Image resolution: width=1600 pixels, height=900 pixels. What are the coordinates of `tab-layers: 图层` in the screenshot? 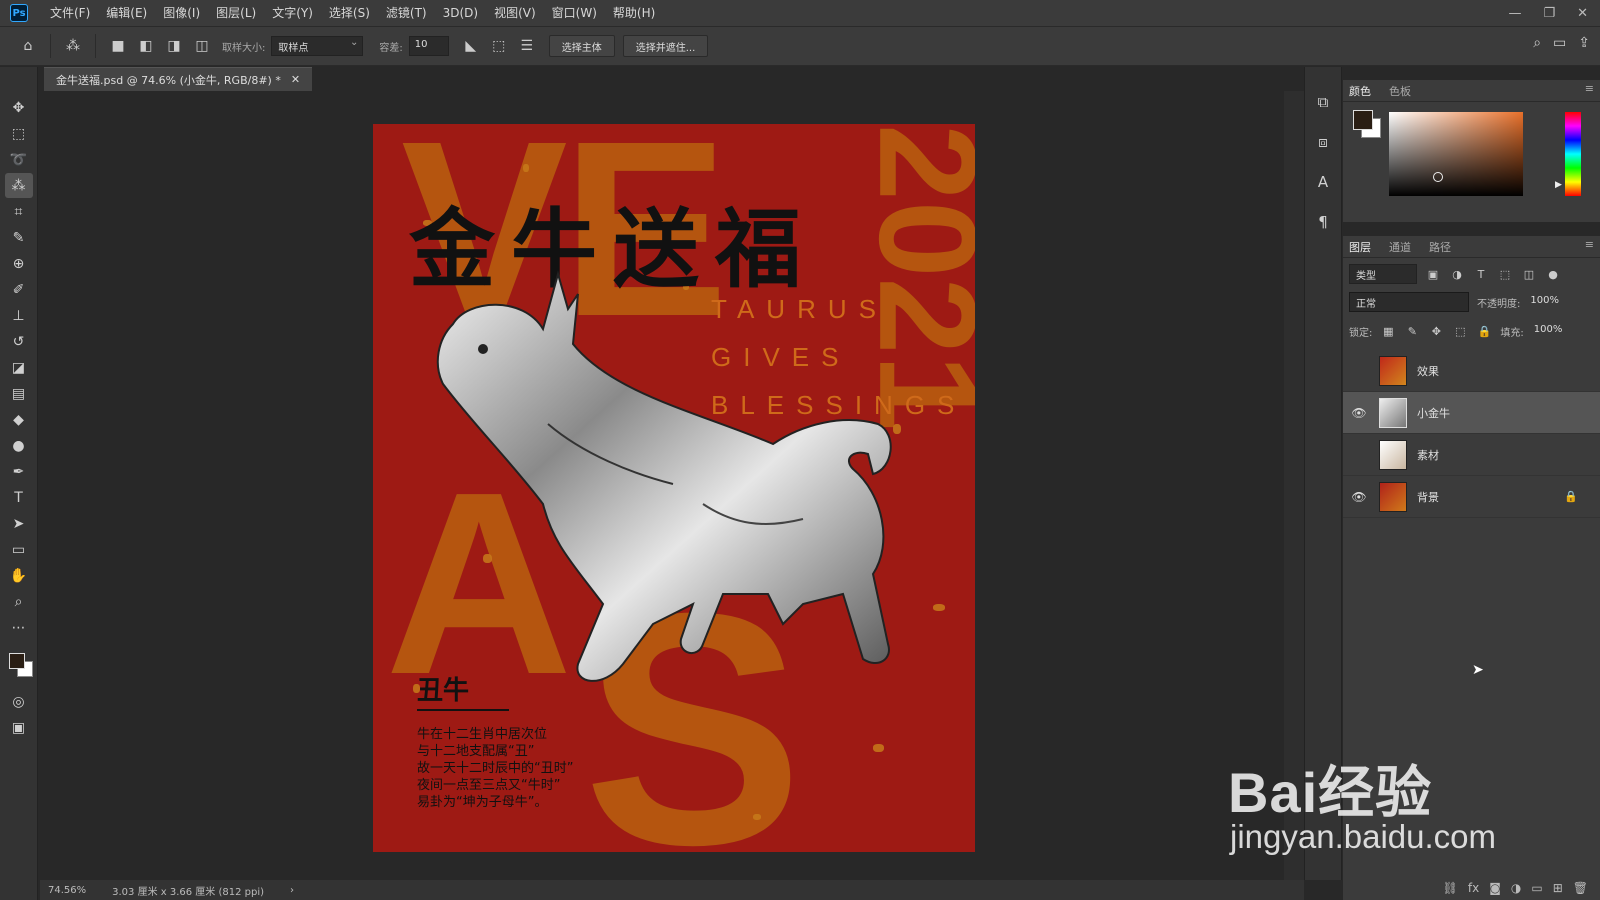 It's located at (1360, 247).